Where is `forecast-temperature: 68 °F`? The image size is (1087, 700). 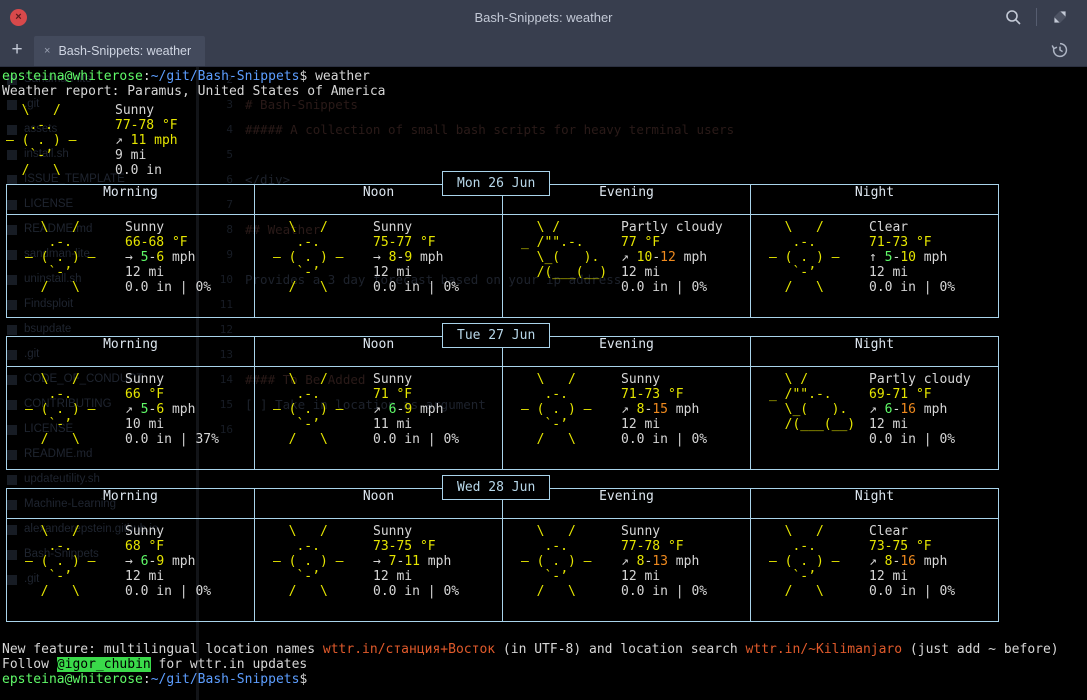 forecast-temperature: 68 °F is located at coordinates (145, 546).